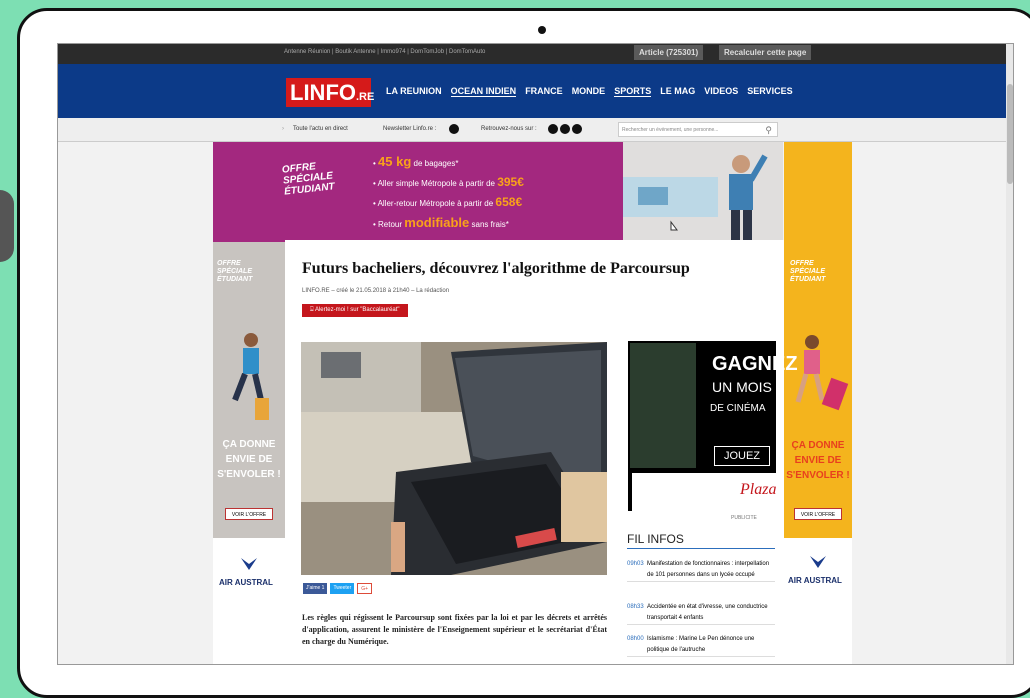  Describe the element at coordinates (695, 198) in the screenshot. I see `man-illustration` at that location.